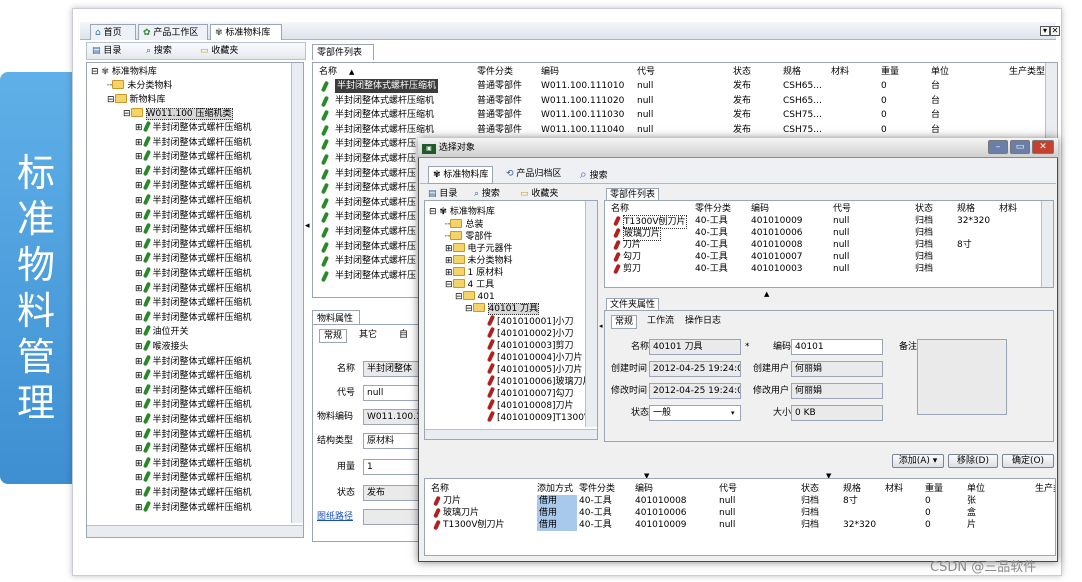 This screenshot has width=1082, height=582. Describe the element at coordinates (442, 194) in the screenshot. I see `dialog-catalog-button: ▤ 目录` at that location.